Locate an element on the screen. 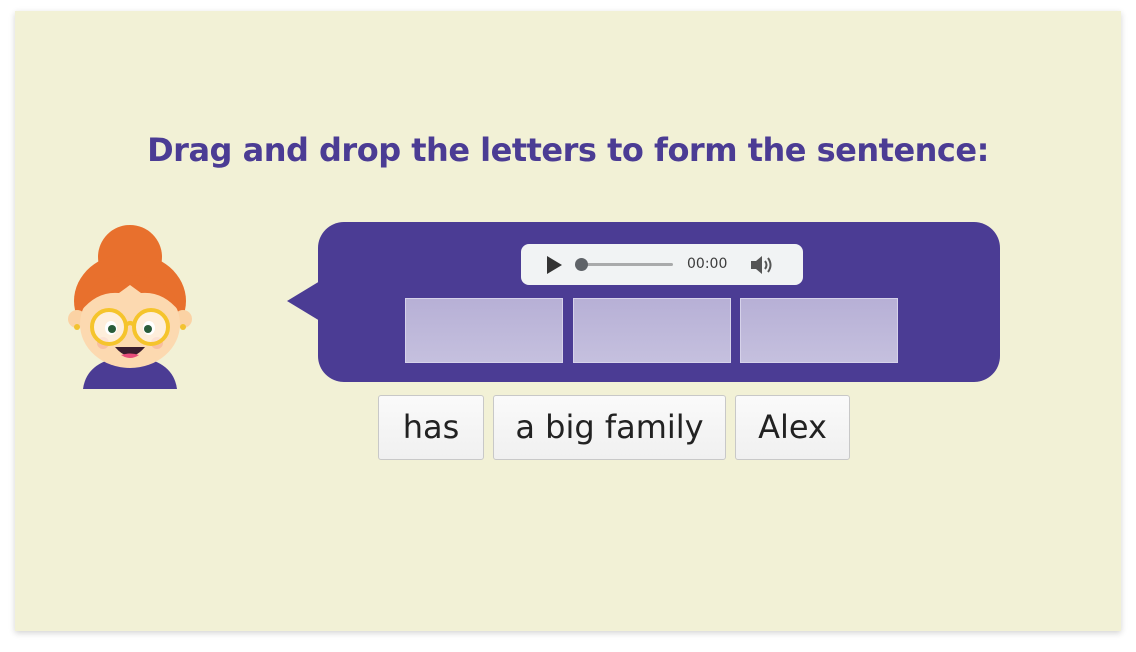  girl-avatar-icon is located at coordinates (130, 304).